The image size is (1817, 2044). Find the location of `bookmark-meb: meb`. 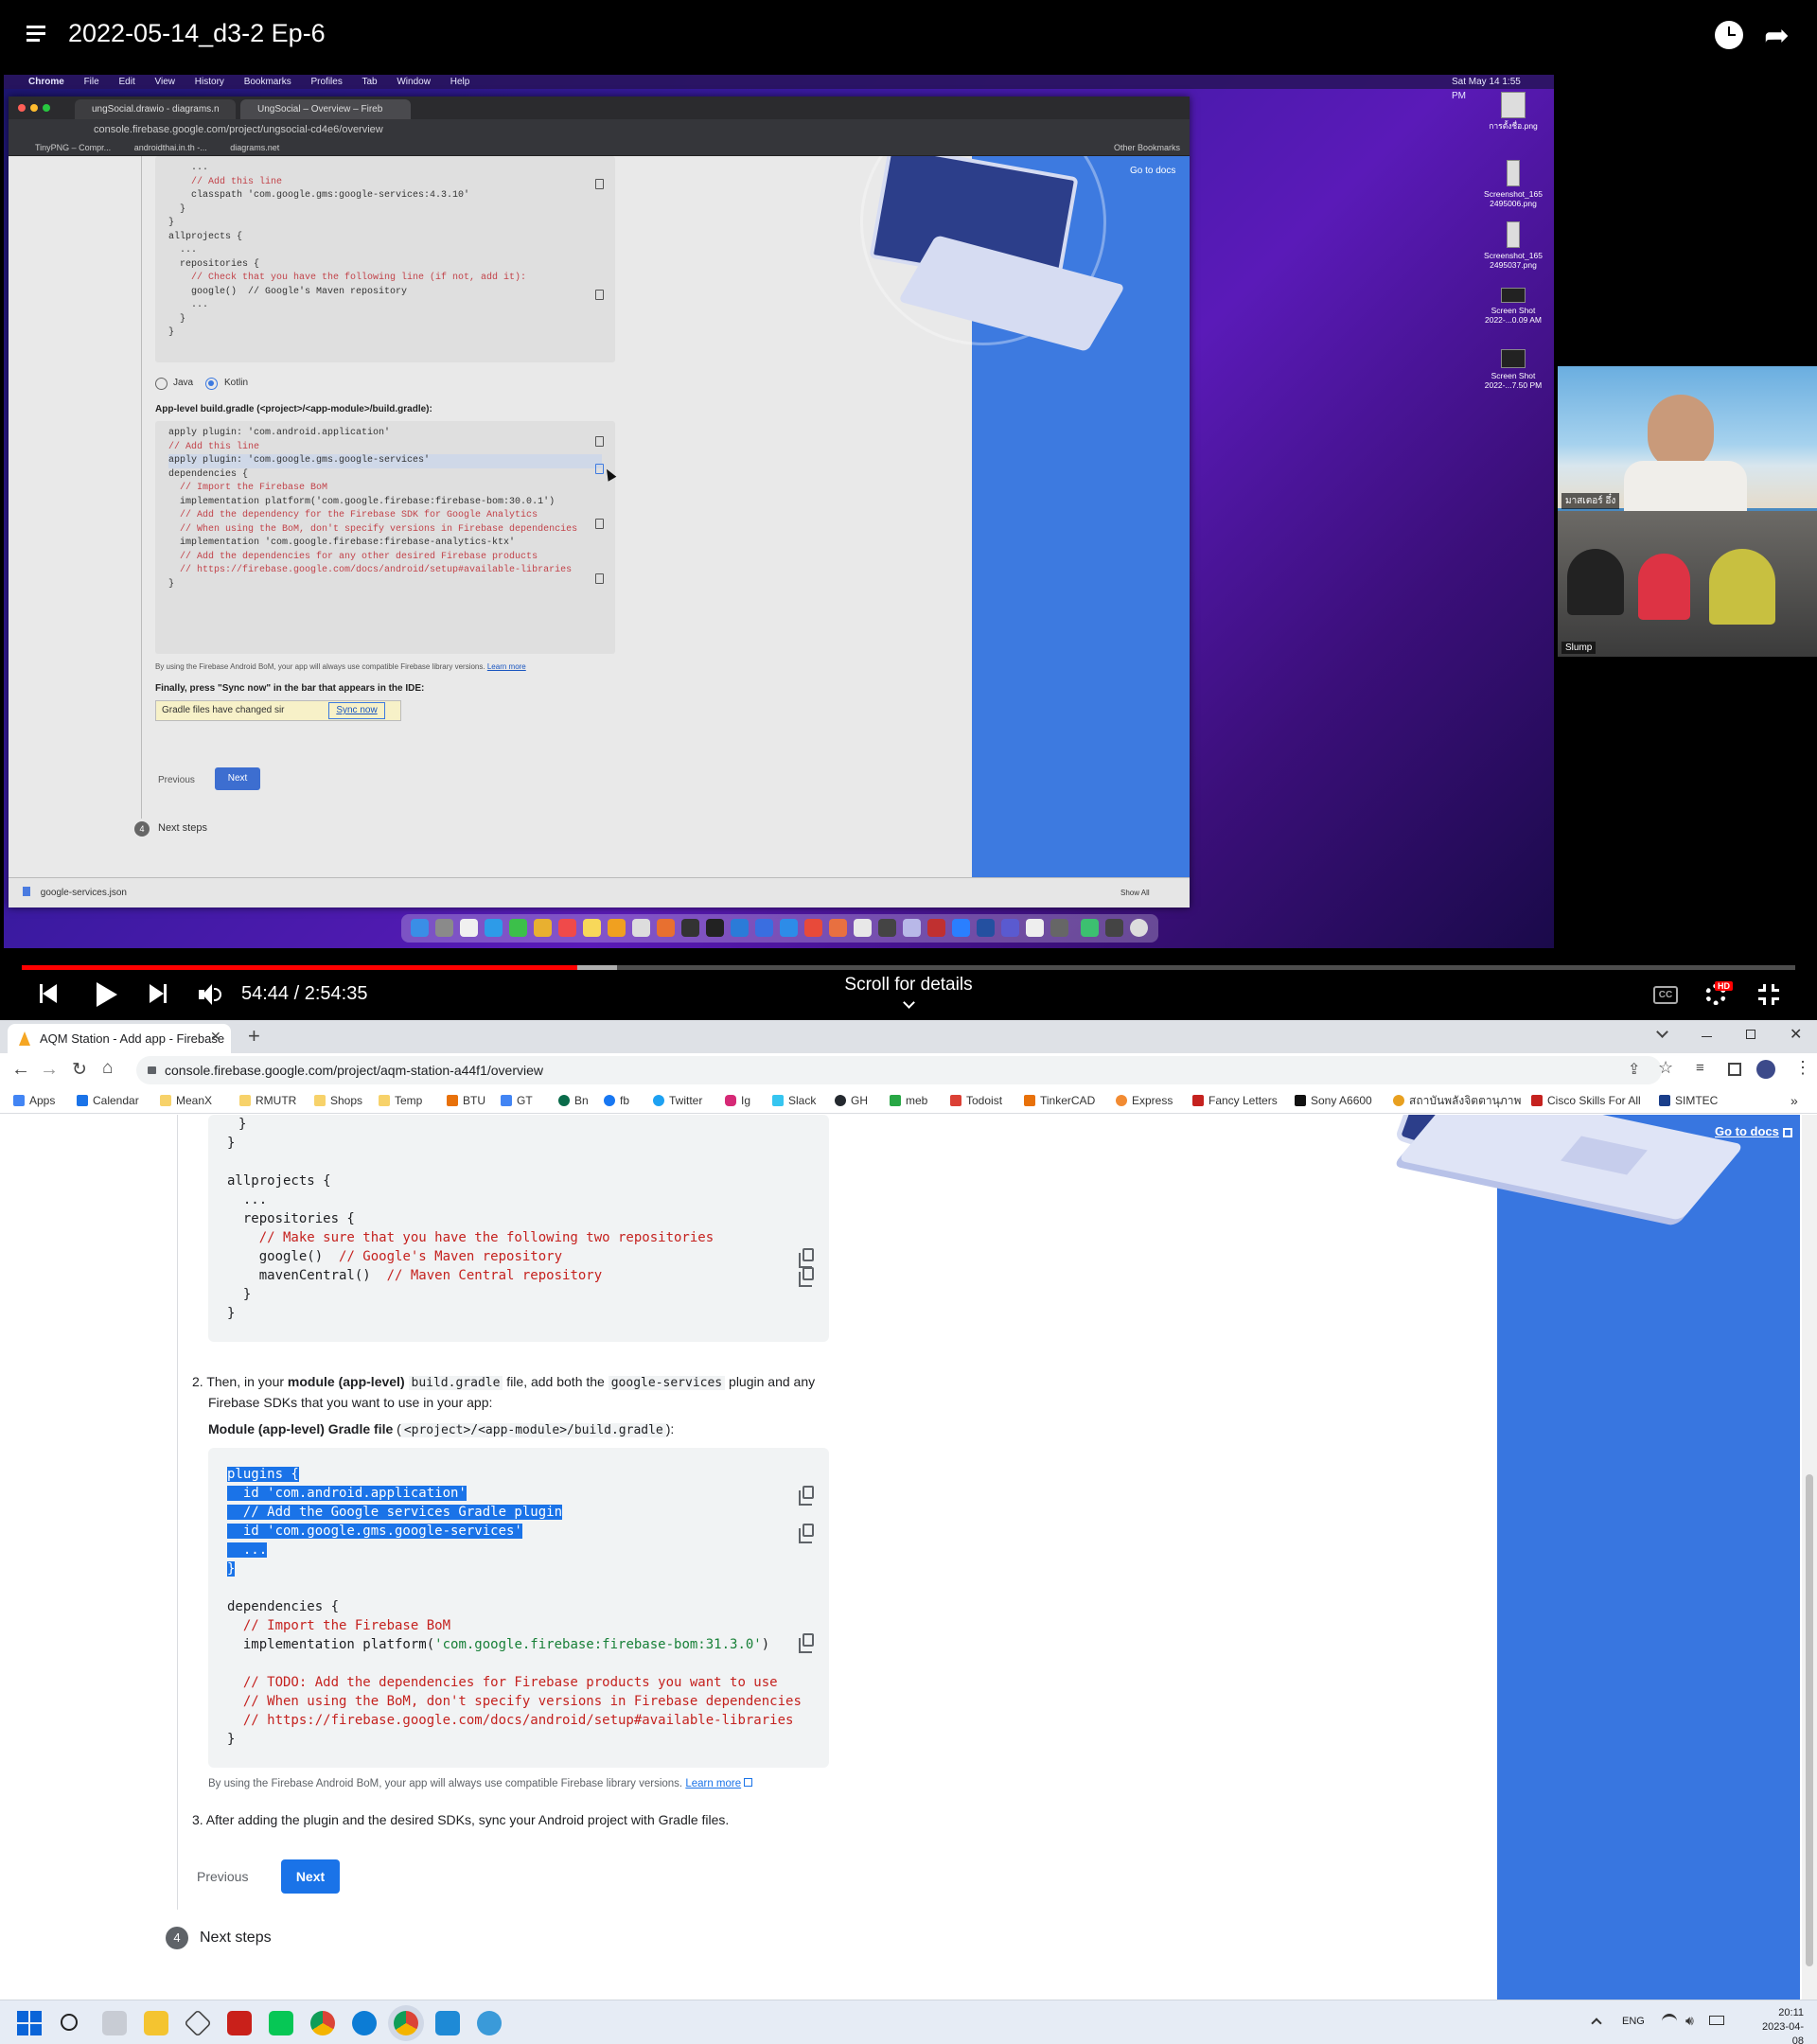

bookmark-meb: meb is located at coordinates (908, 1100).